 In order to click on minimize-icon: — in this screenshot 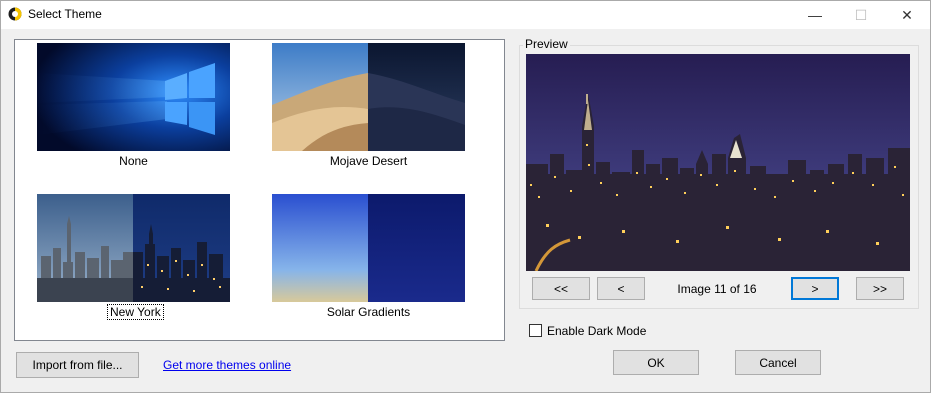, I will do `click(815, 15)`.